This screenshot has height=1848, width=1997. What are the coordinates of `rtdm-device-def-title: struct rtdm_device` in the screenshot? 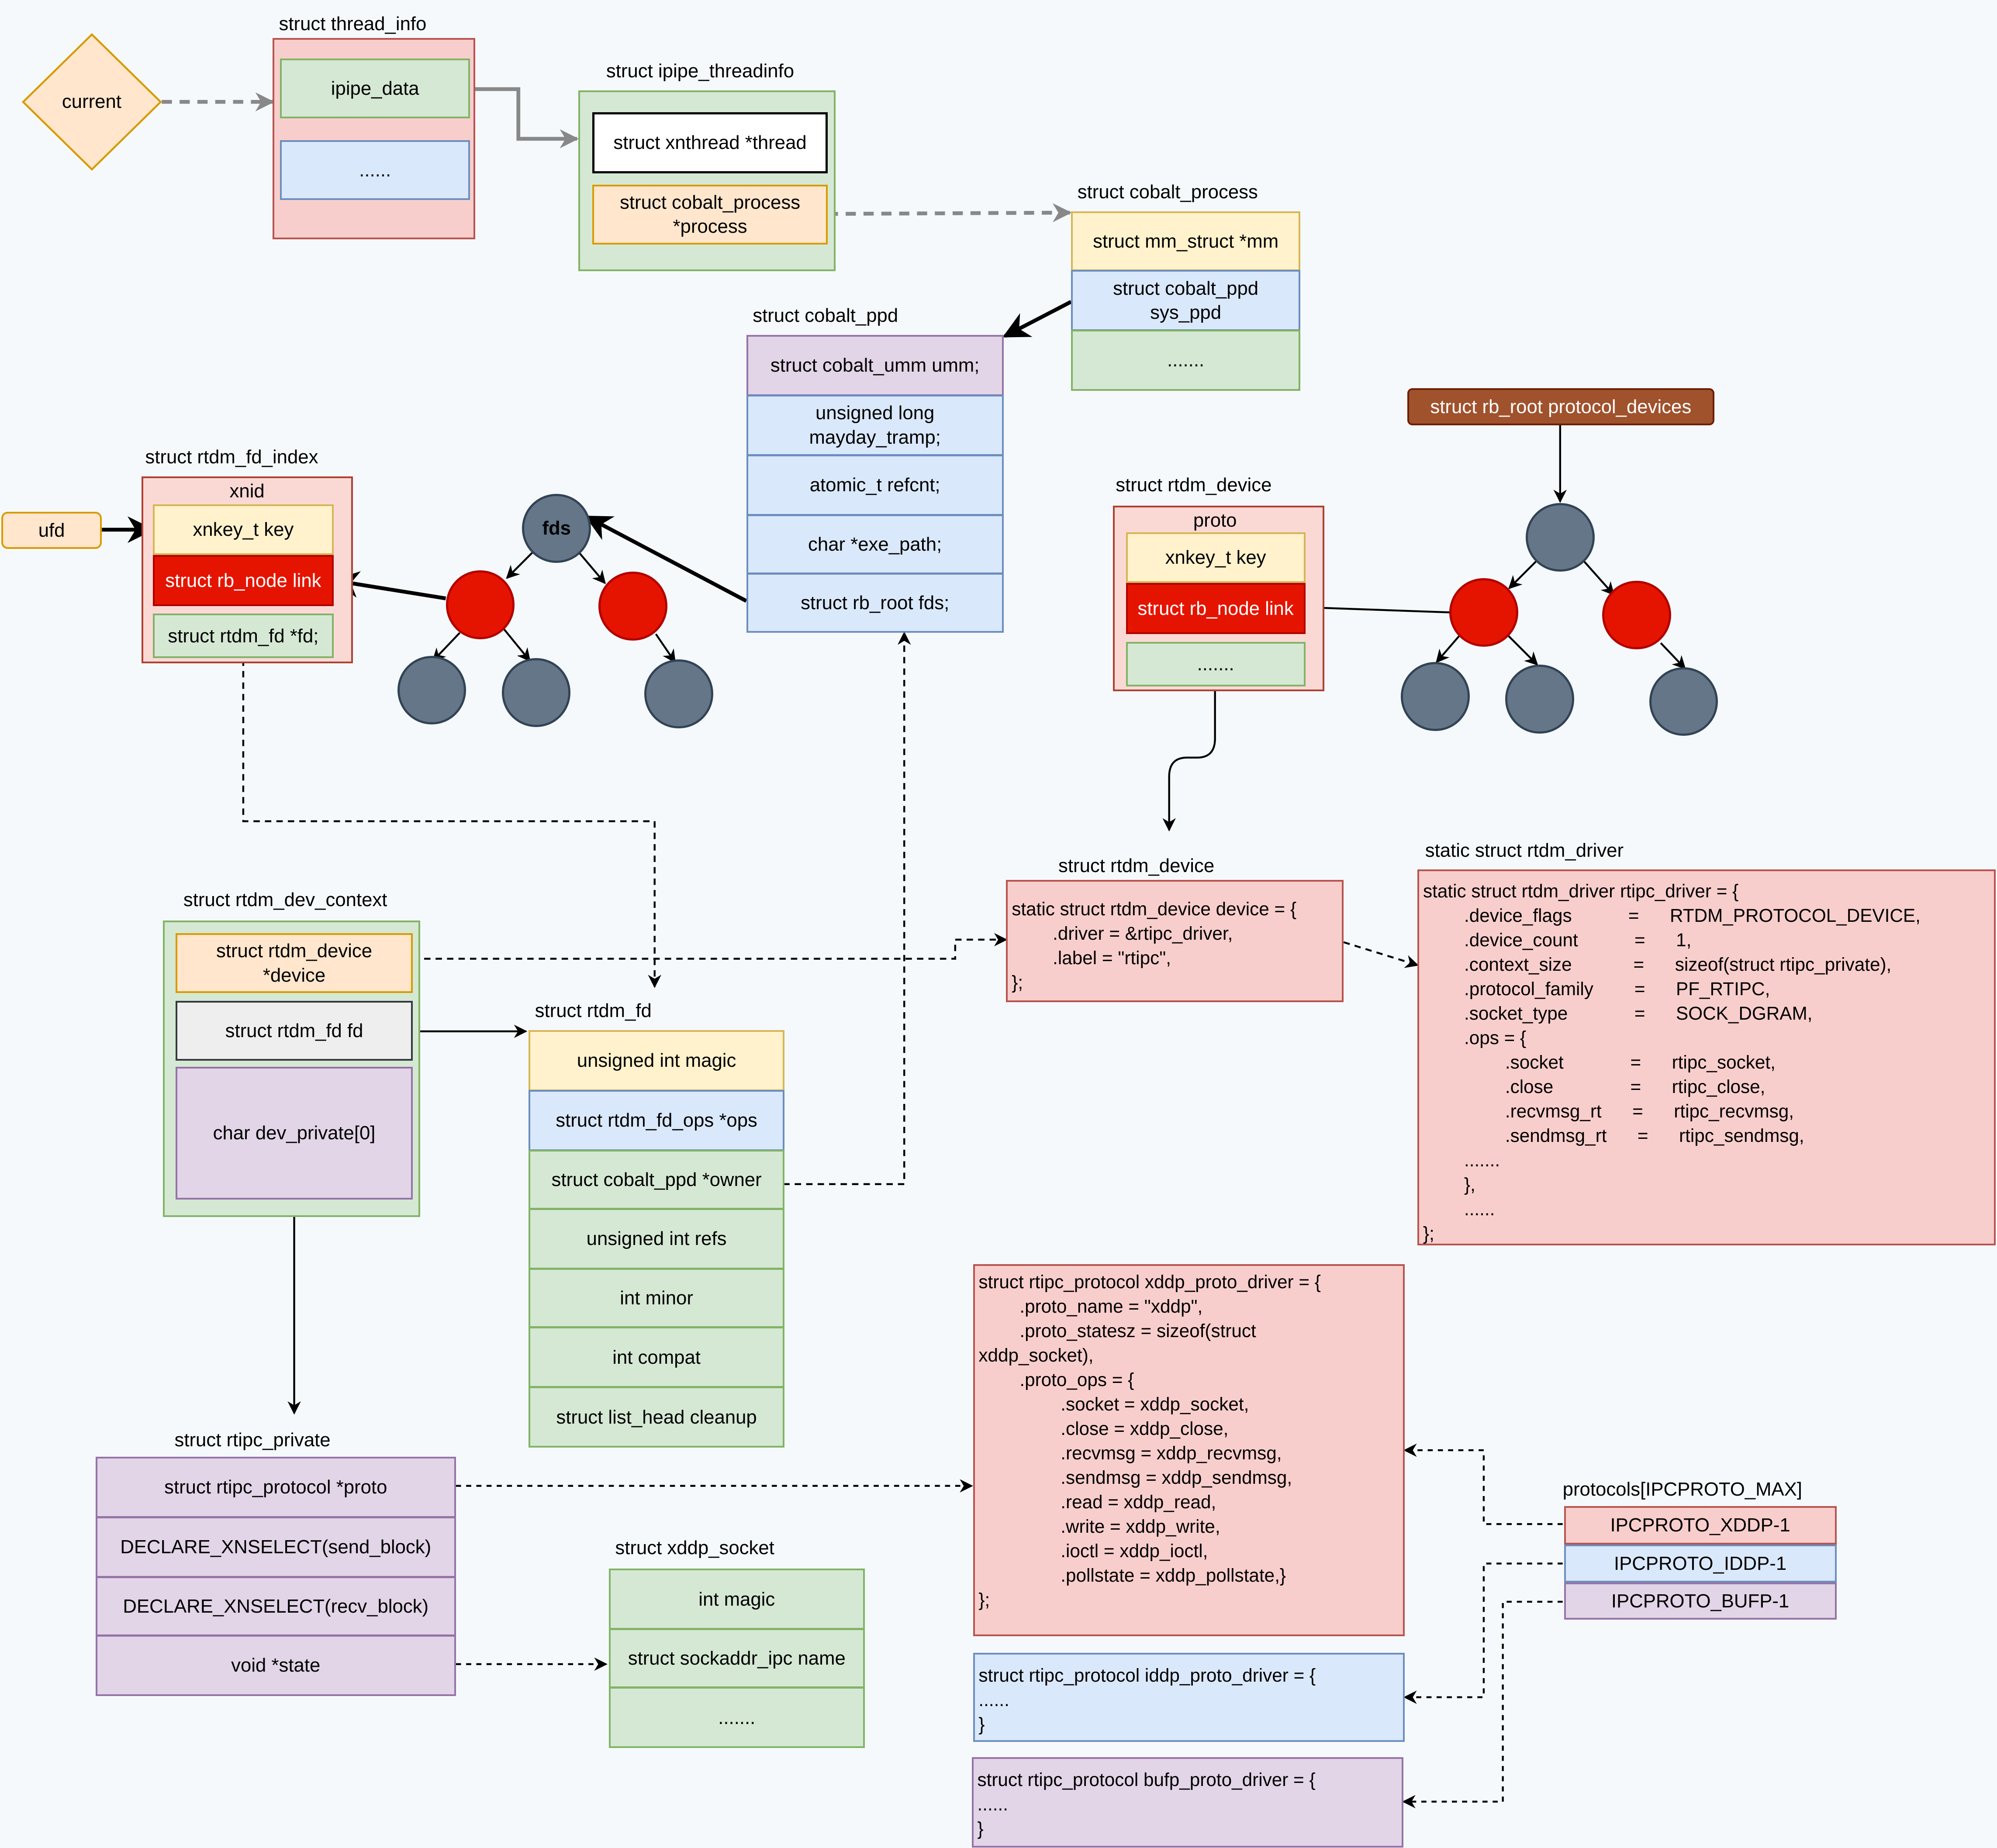 It's located at (1136, 865).